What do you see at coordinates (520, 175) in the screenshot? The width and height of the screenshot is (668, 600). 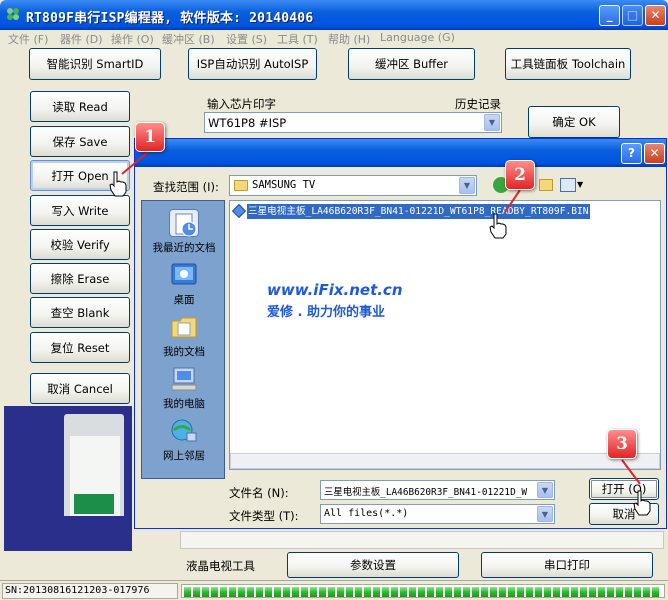 I see `step-badge-2: 2` at bounding box center [520, 175].